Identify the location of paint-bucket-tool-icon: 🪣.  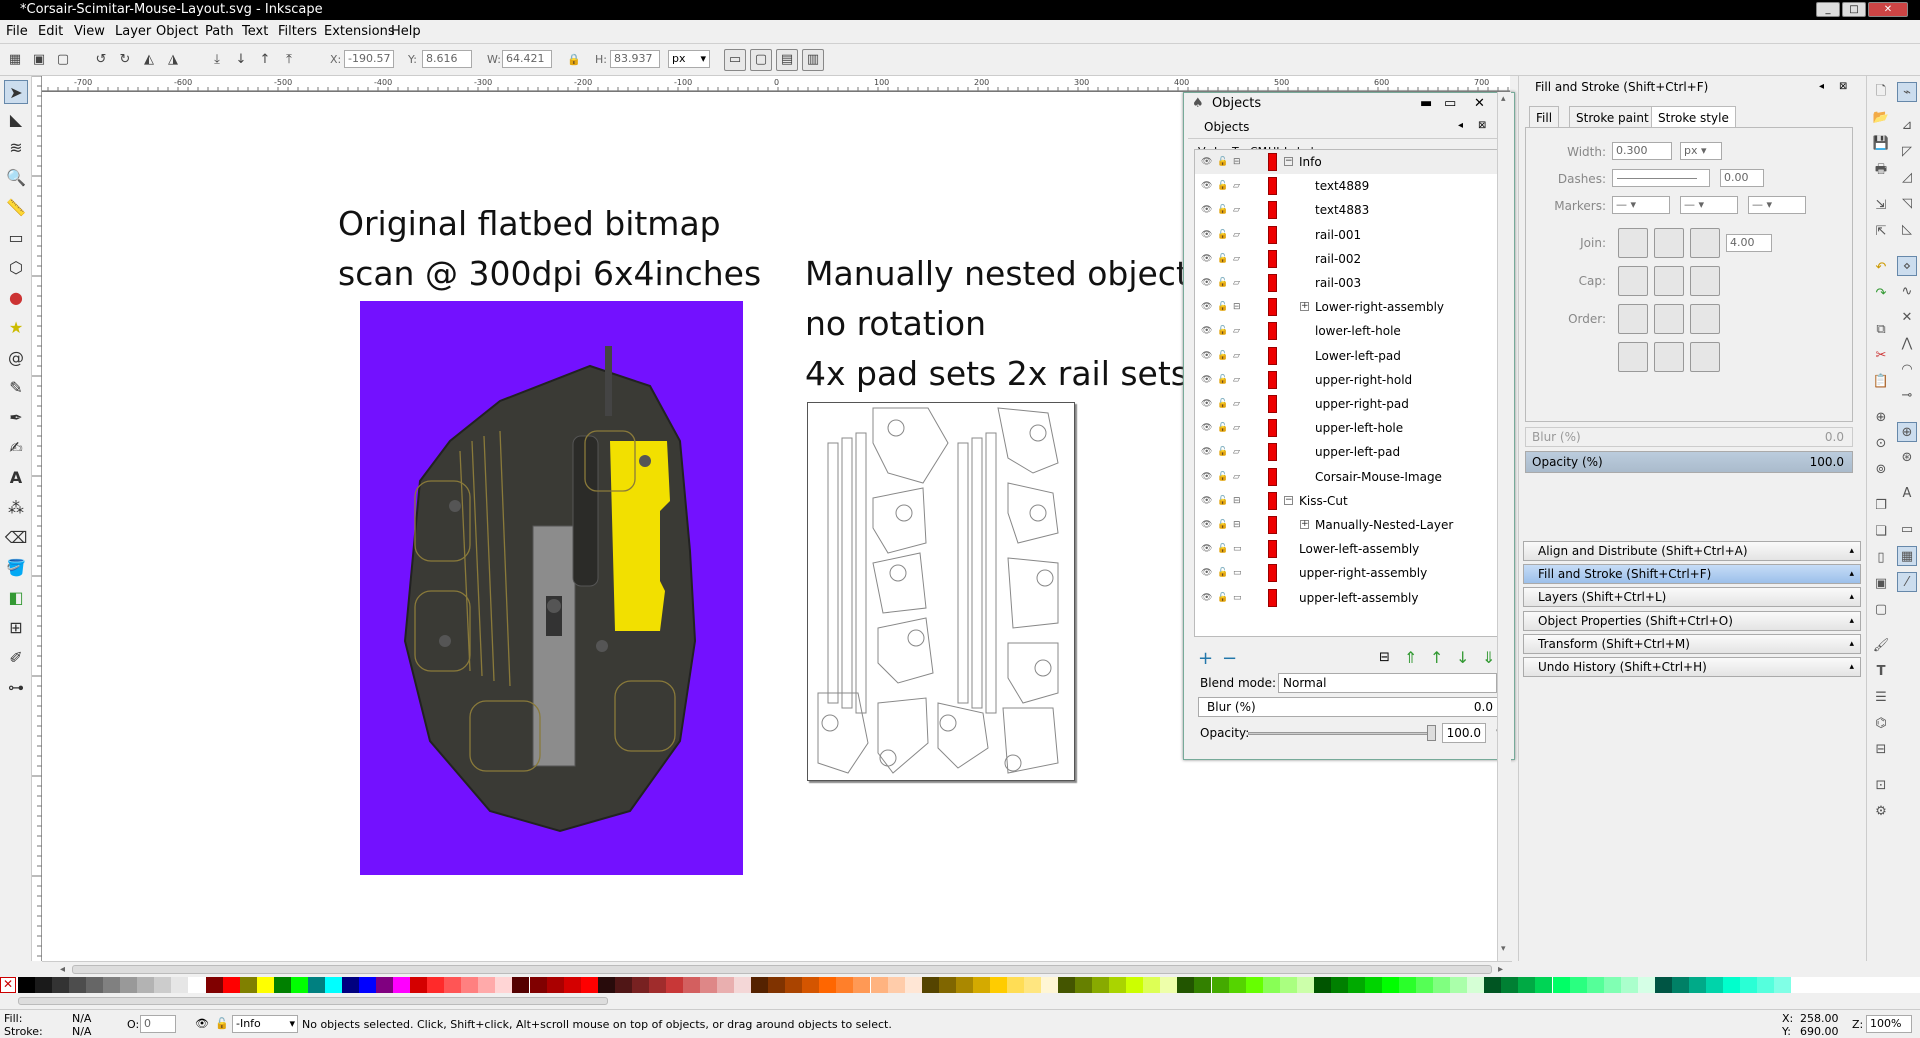
(16, 568).